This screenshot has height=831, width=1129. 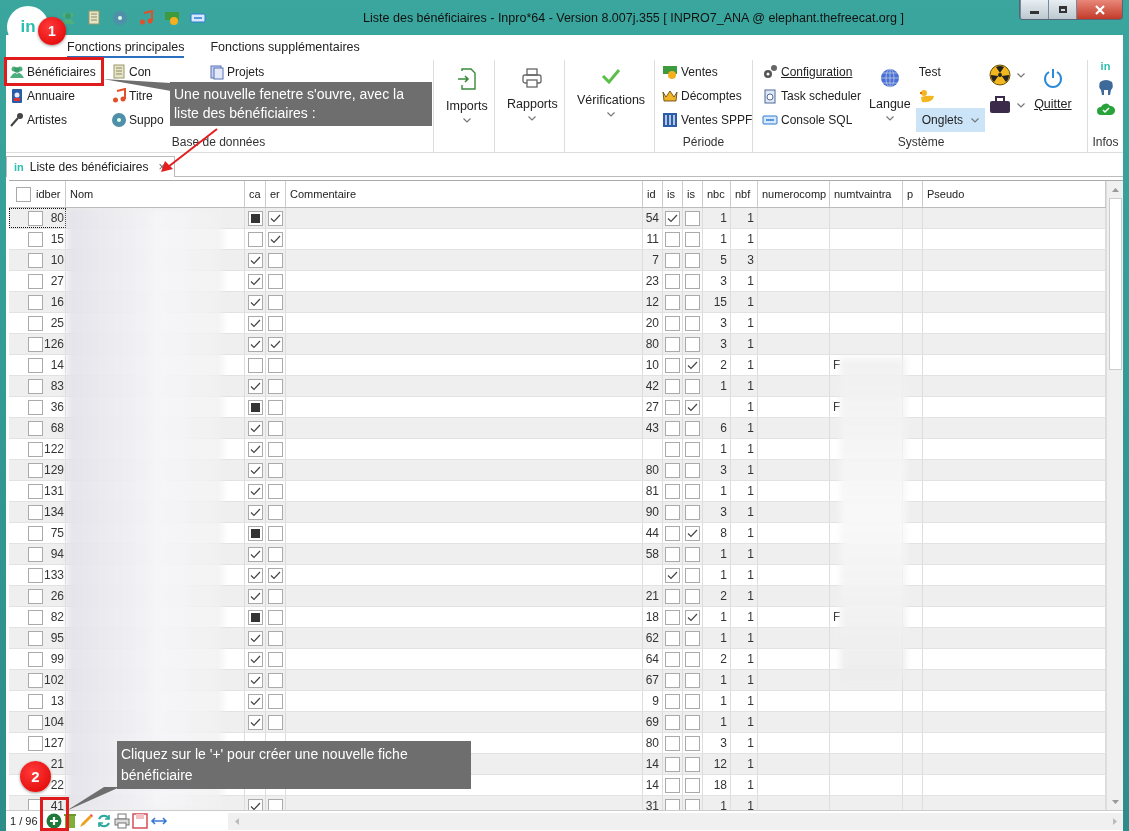 I want to click on ribbon-button: Test, so click(x=929, y=72).